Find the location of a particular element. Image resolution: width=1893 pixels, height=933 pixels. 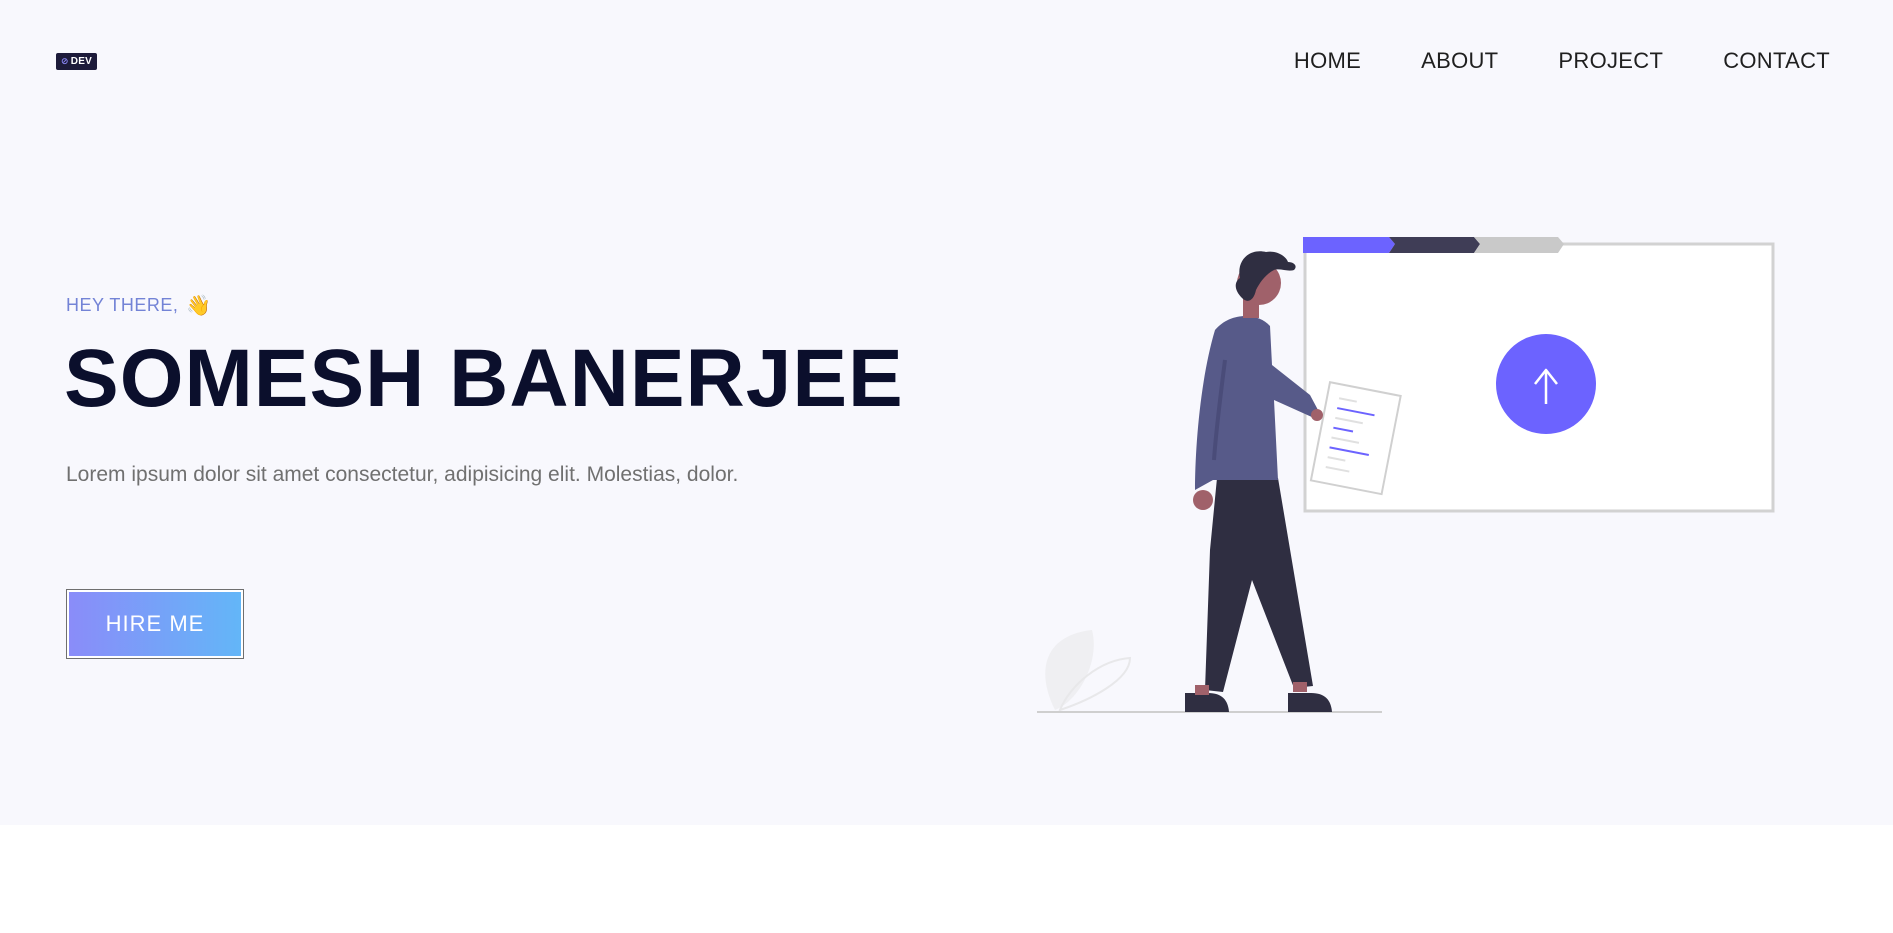

main-nav: HOME ABOUT PROJECT CONTACT is located at coordinates (1562, 61).